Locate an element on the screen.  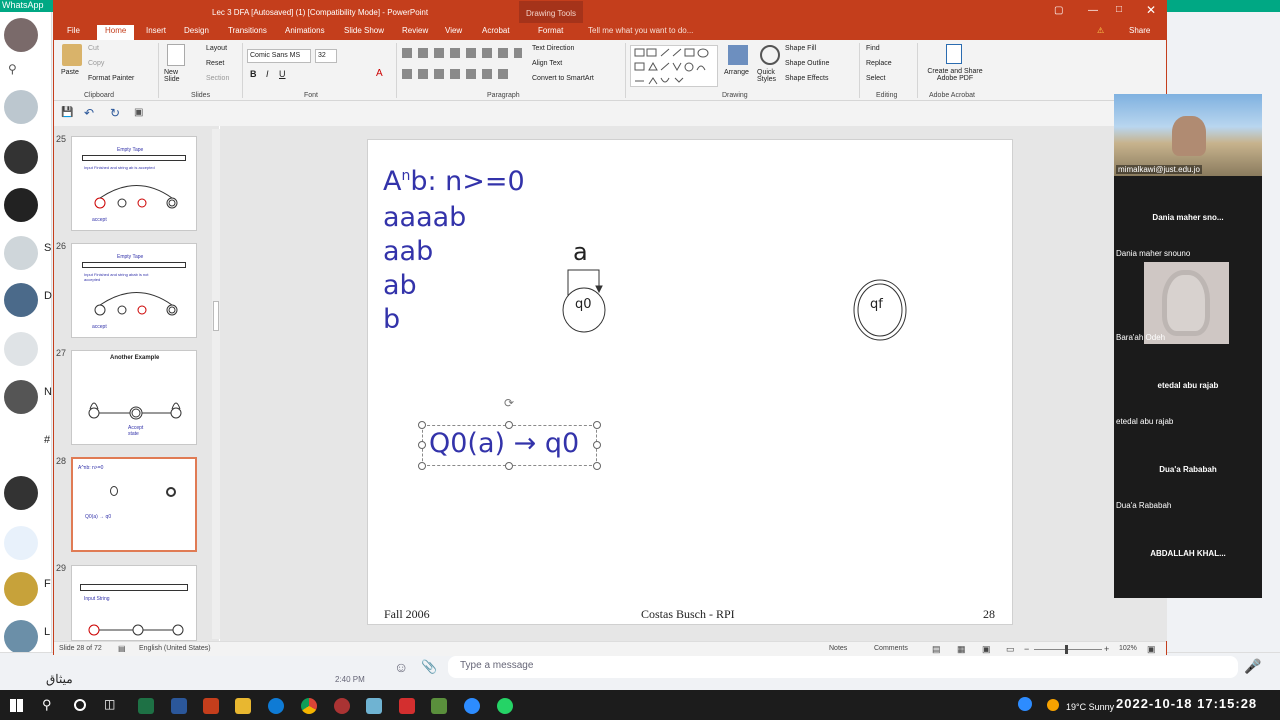
quick-styles-icon is located at coordinates (770, 55).